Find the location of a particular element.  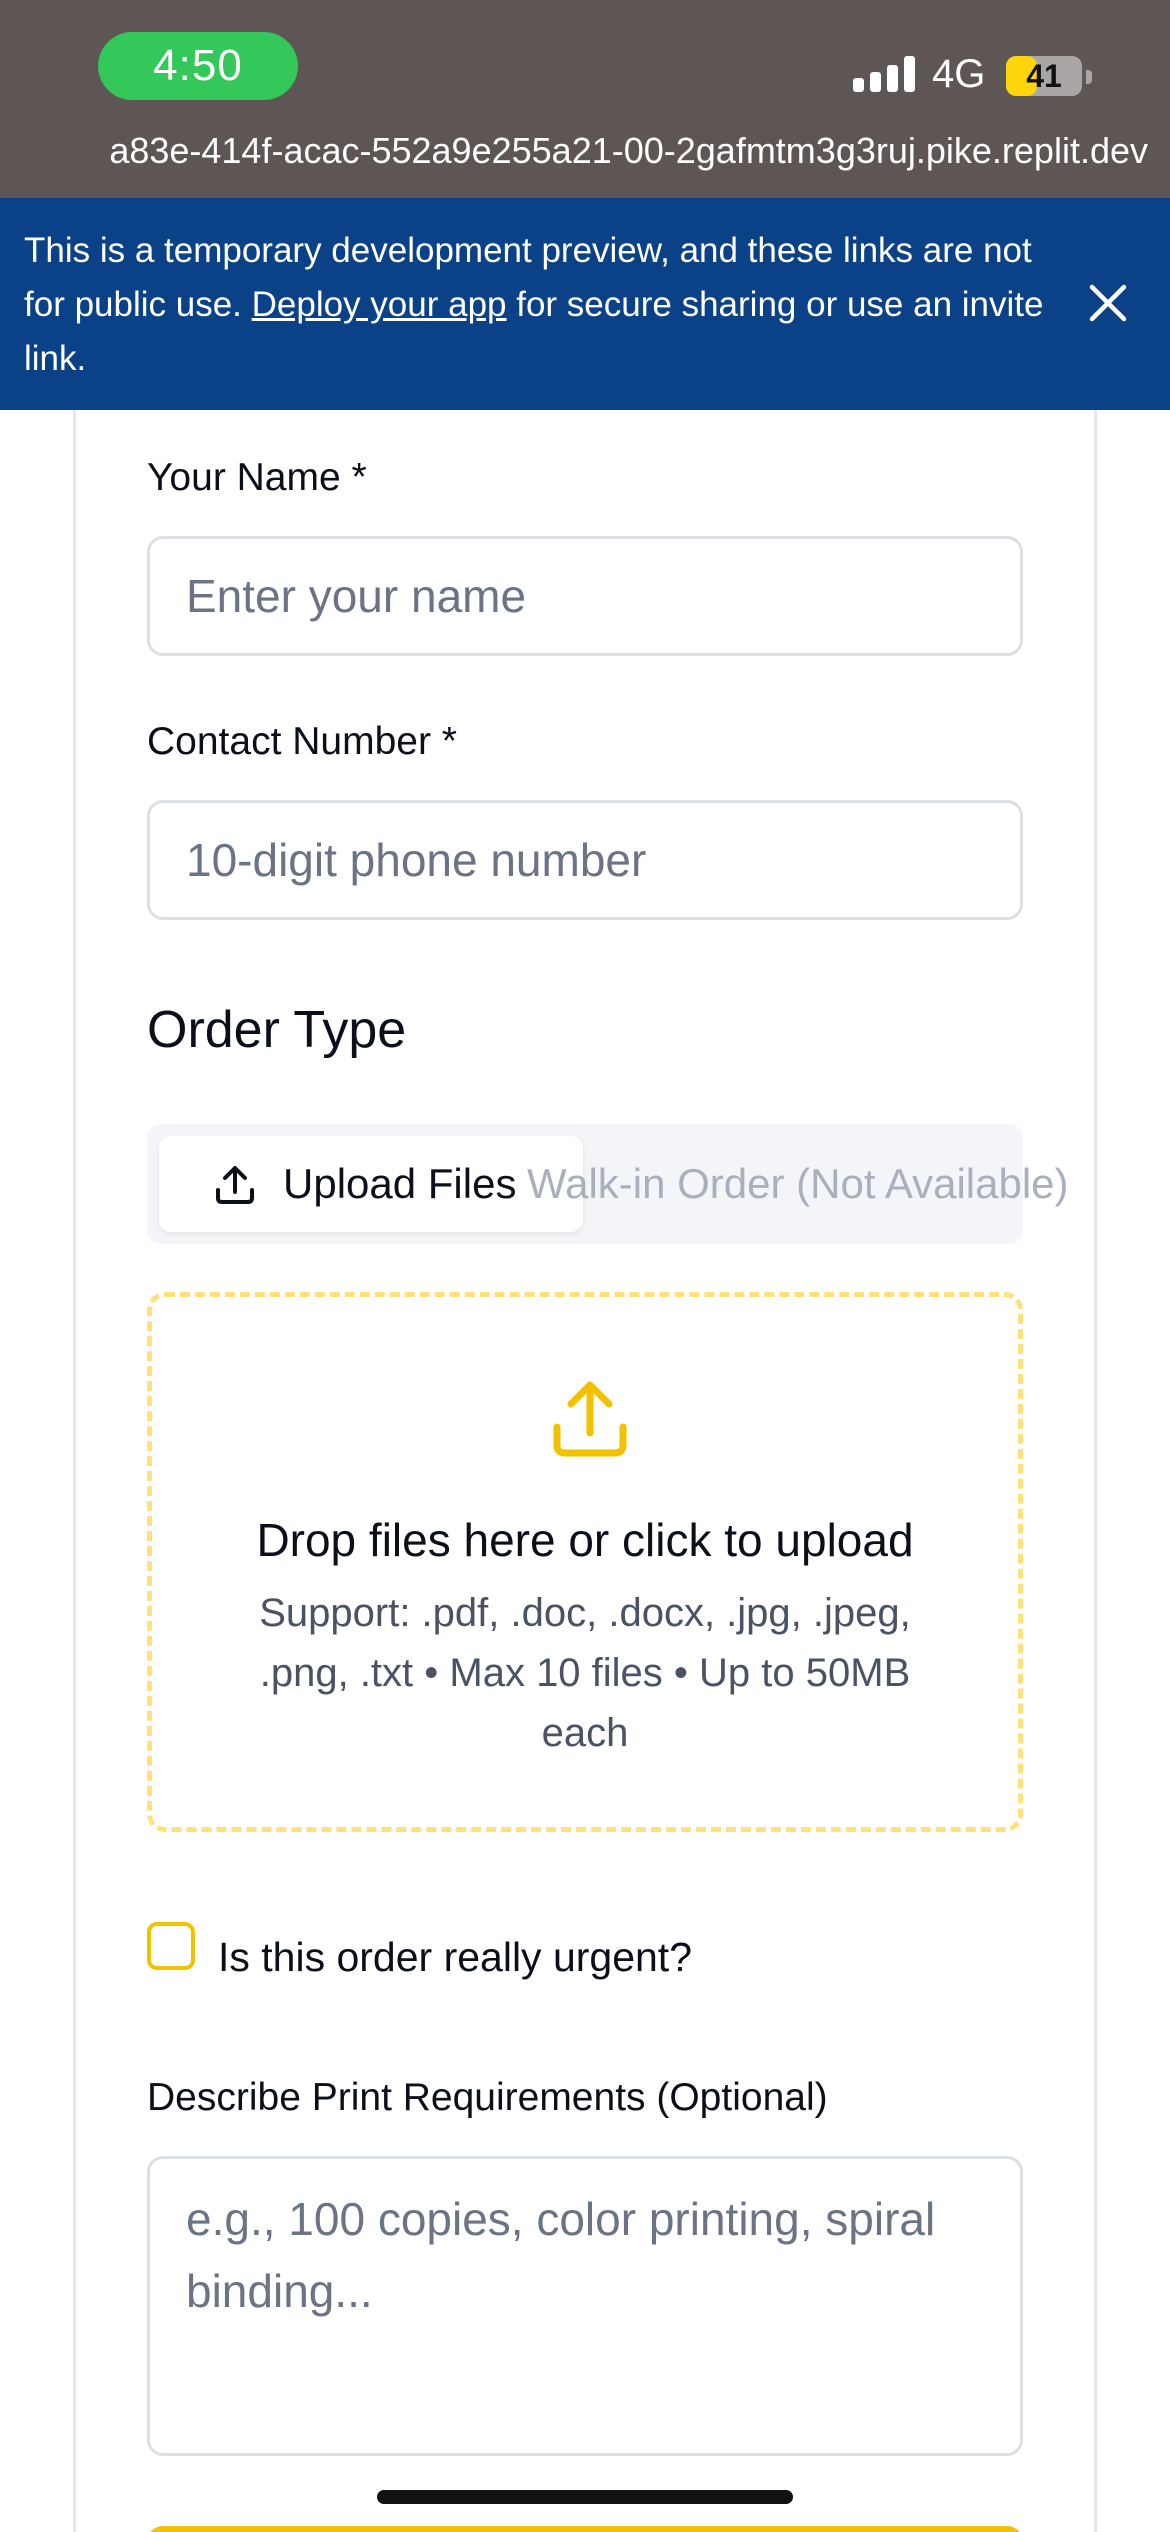

name-label: Your Name * is located at coordinates (257, 477).